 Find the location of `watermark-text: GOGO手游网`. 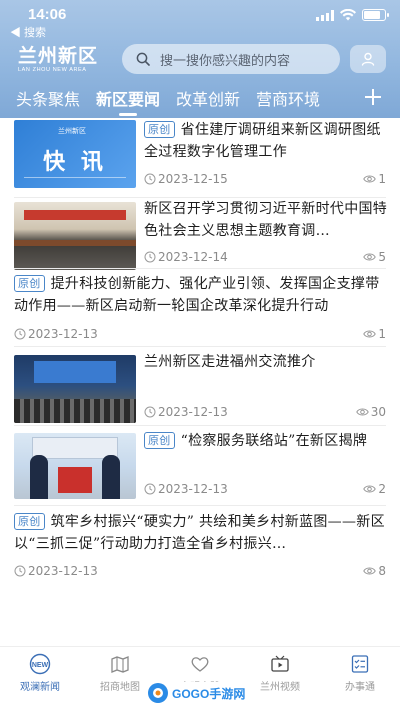

watermark-text: GOGO手游网 is located at coordinates (209, 693).